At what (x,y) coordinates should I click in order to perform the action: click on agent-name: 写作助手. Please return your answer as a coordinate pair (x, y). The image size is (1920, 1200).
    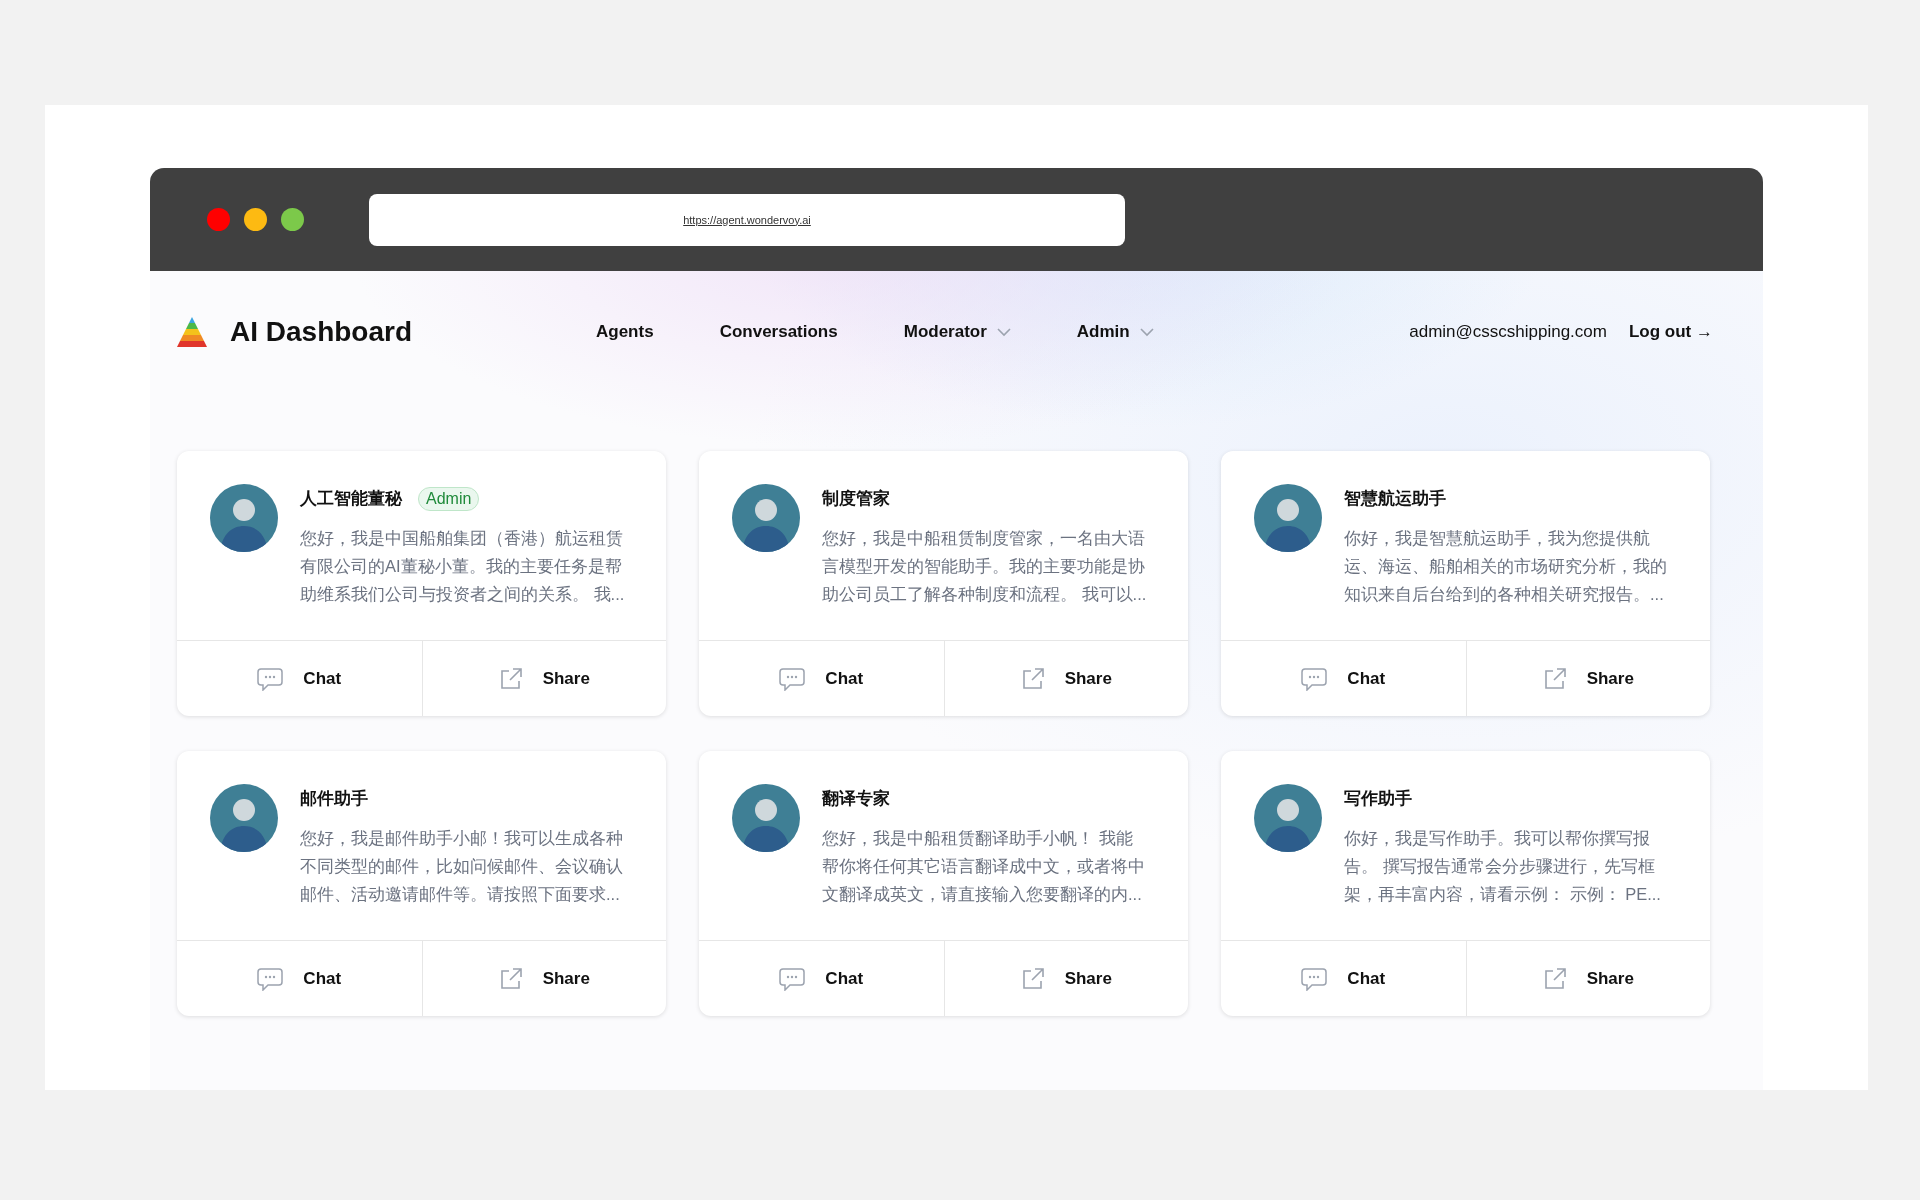
    Looking at the image, I should click on (1378, 798).